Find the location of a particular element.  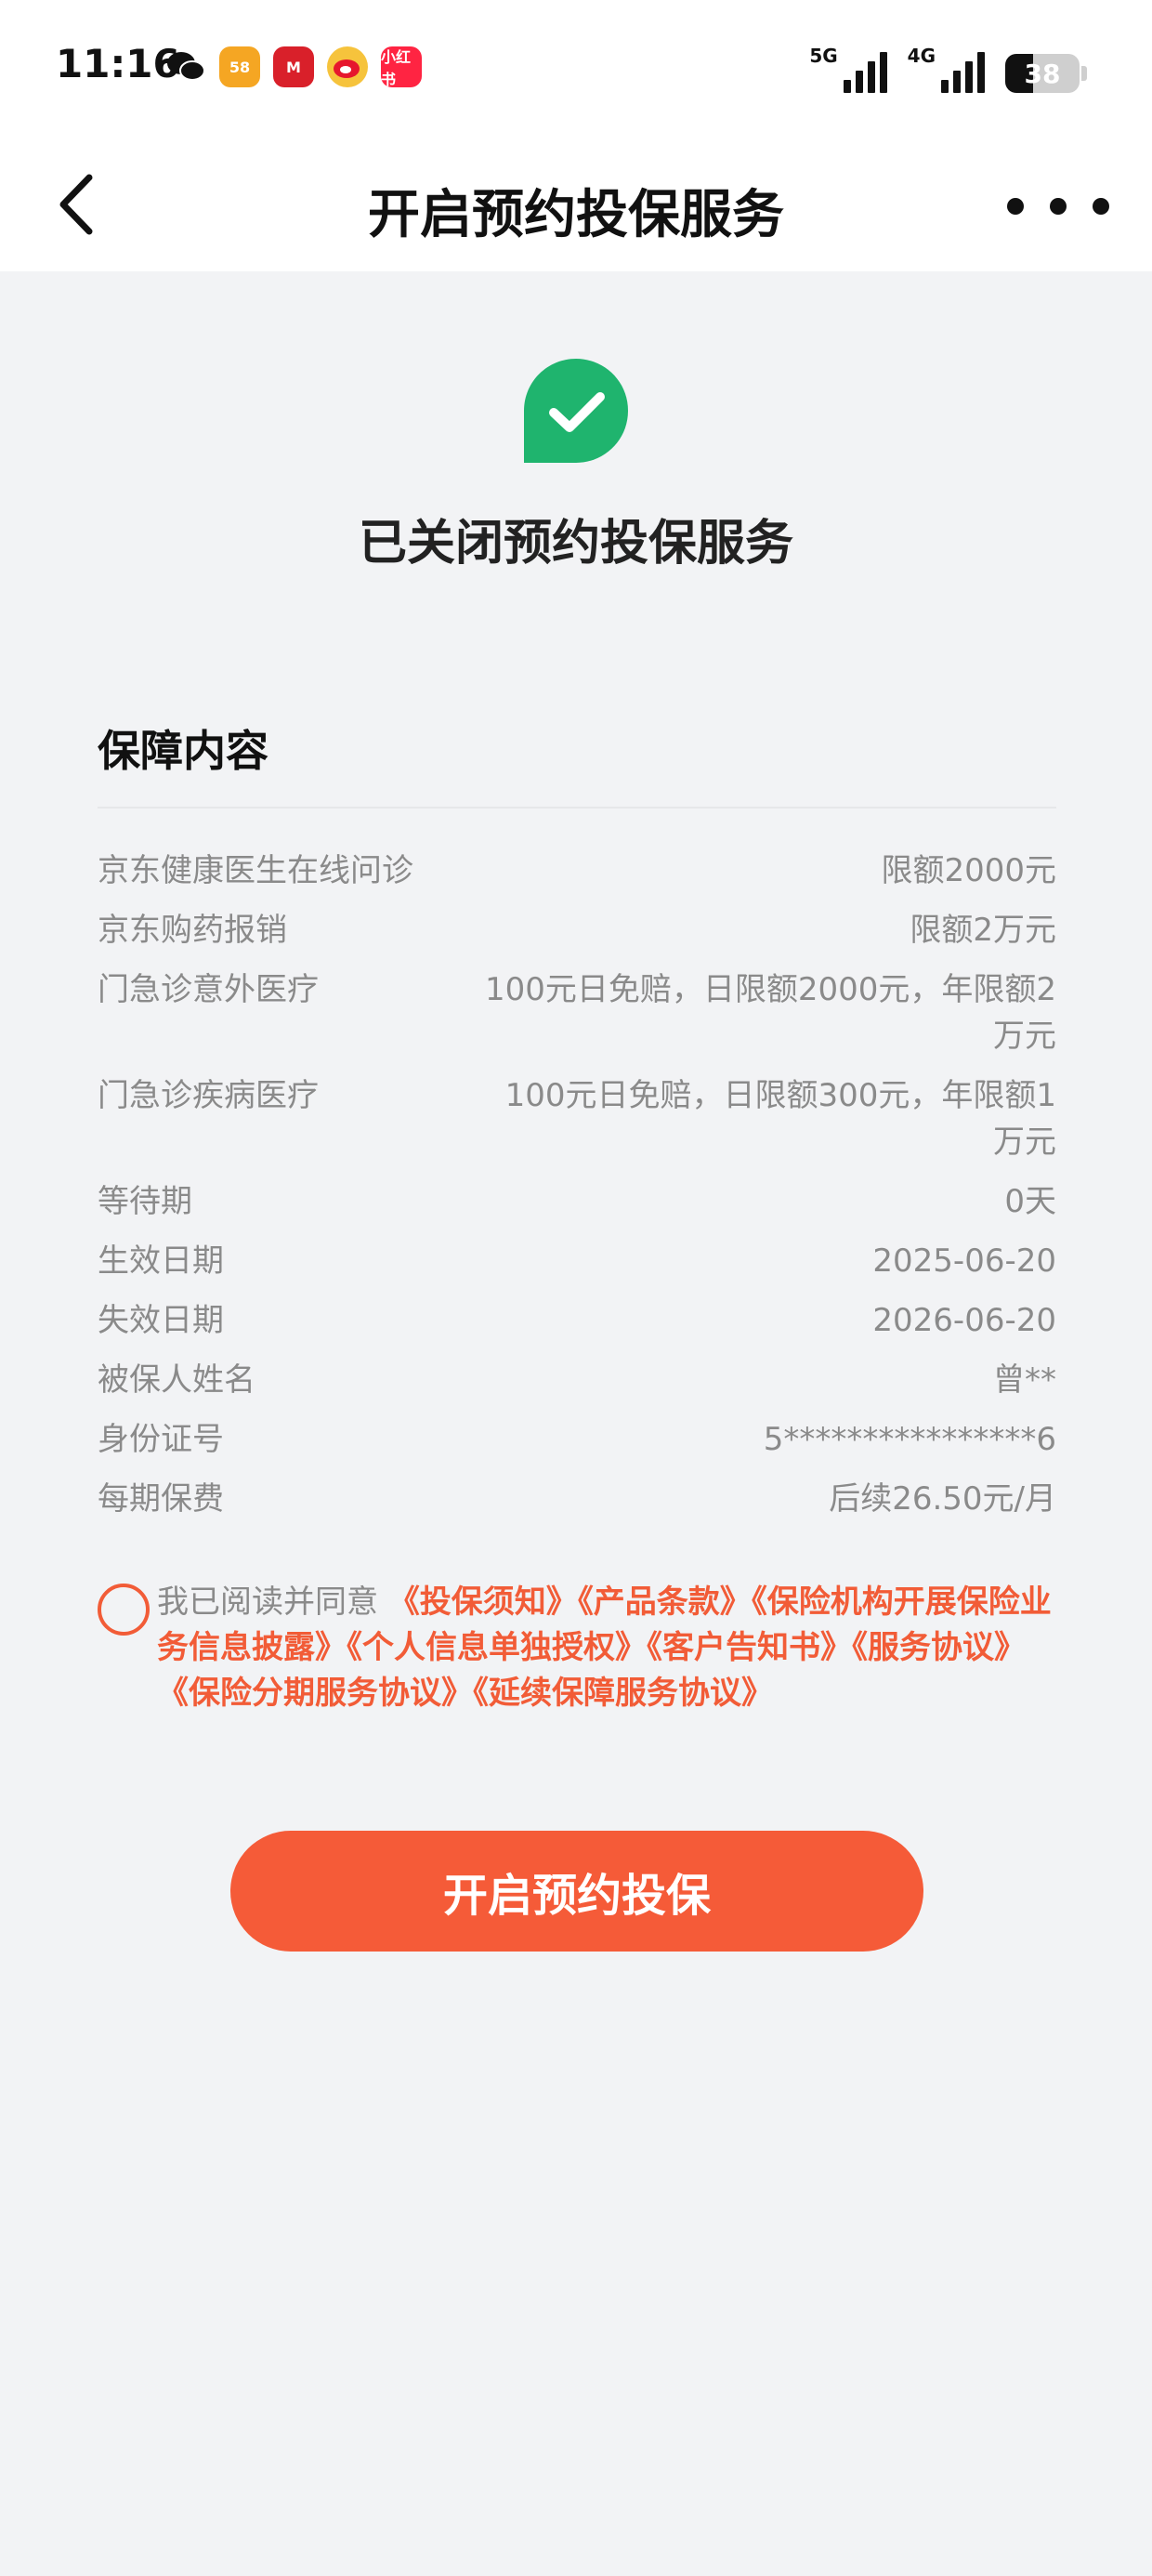

xiaohongshu-icon-label: 小红书 is located at coordinates (396, 68).